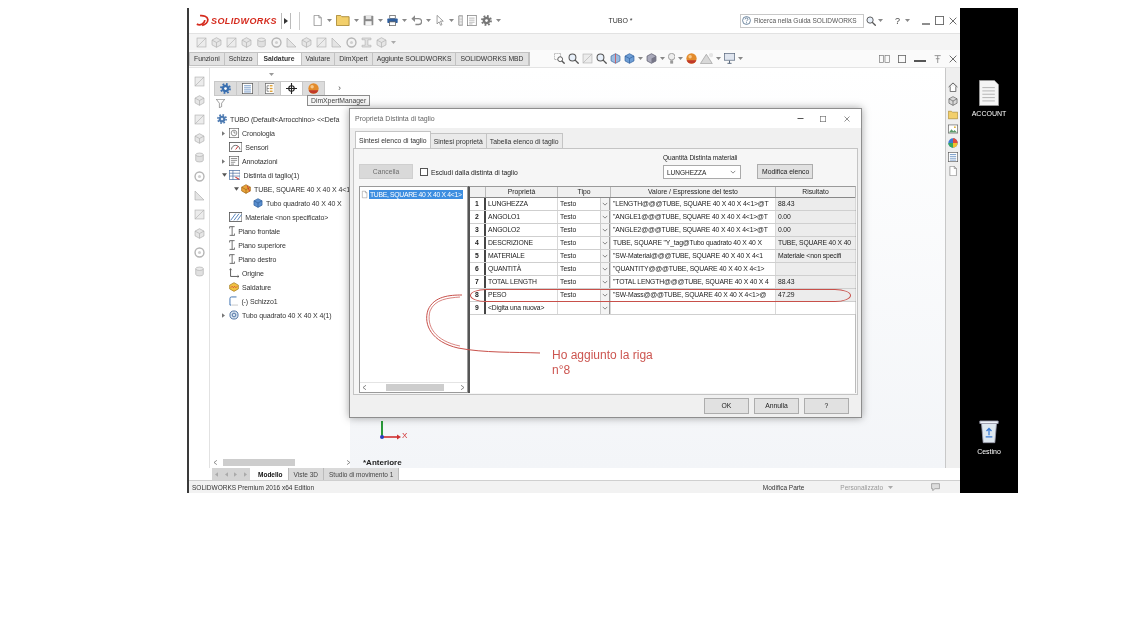  I want to click on traffic-light-icon, so click(460, 20).